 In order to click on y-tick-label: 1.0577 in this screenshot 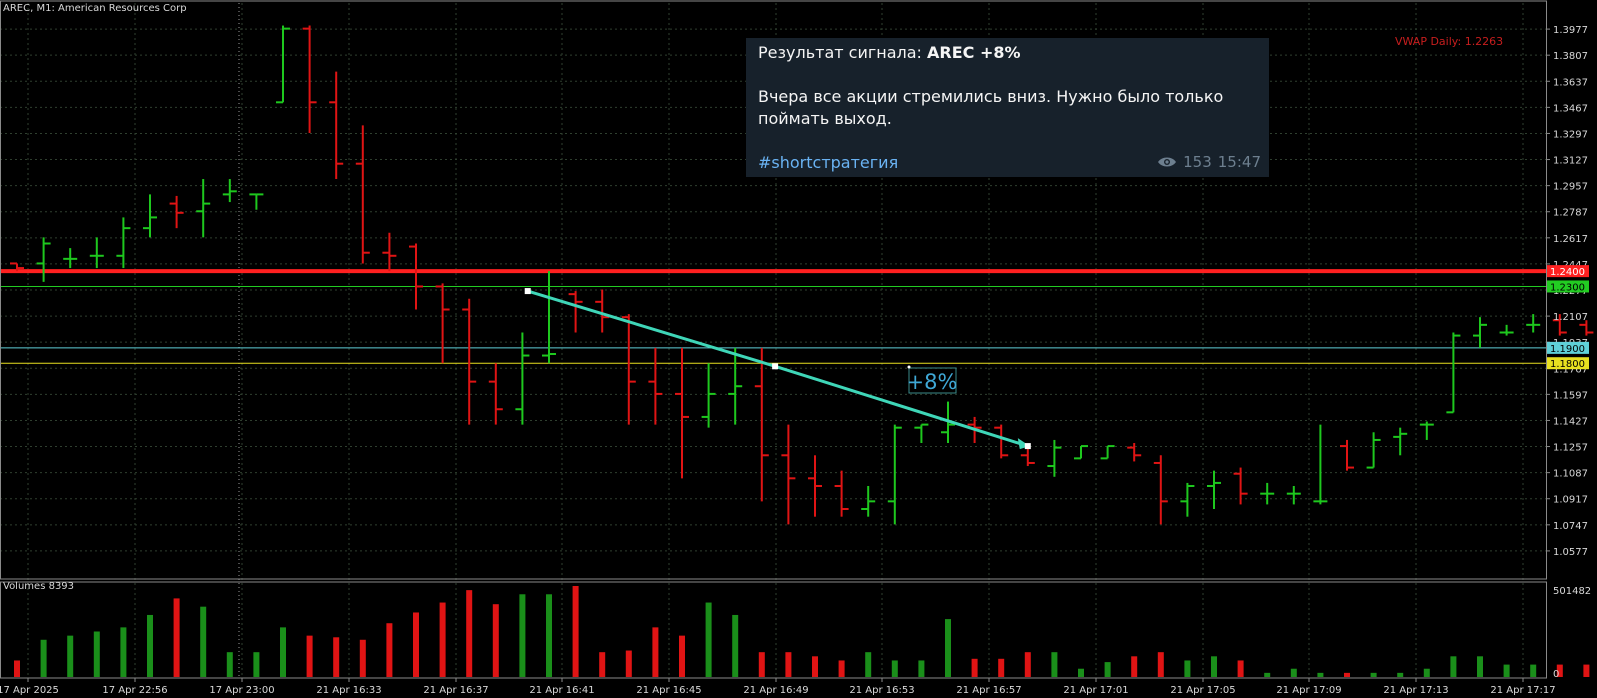, I will do `click(1570, 552)`.